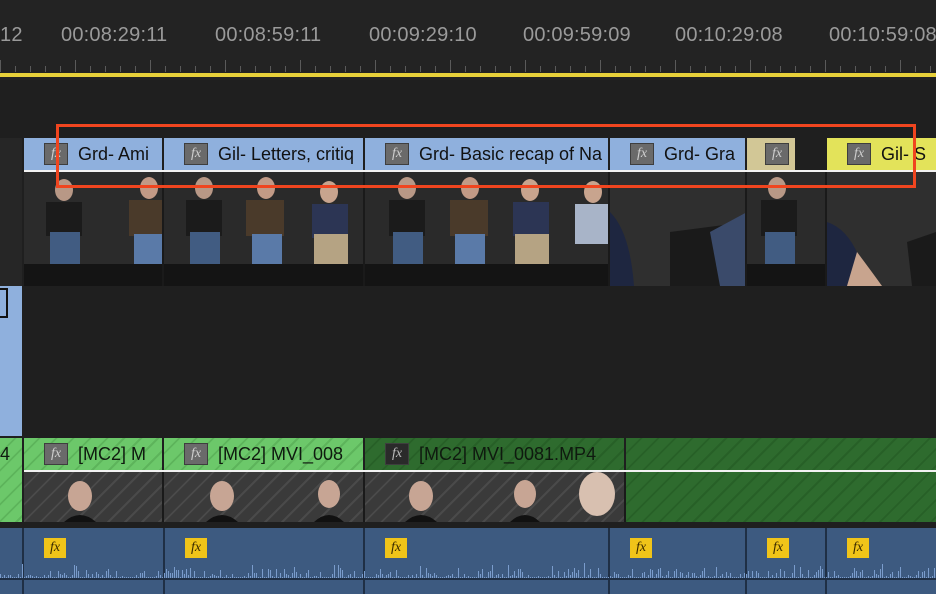  Describe the element at coordinates (196, 454) in the screenshot. I see `fx-icon: fx` at that location.